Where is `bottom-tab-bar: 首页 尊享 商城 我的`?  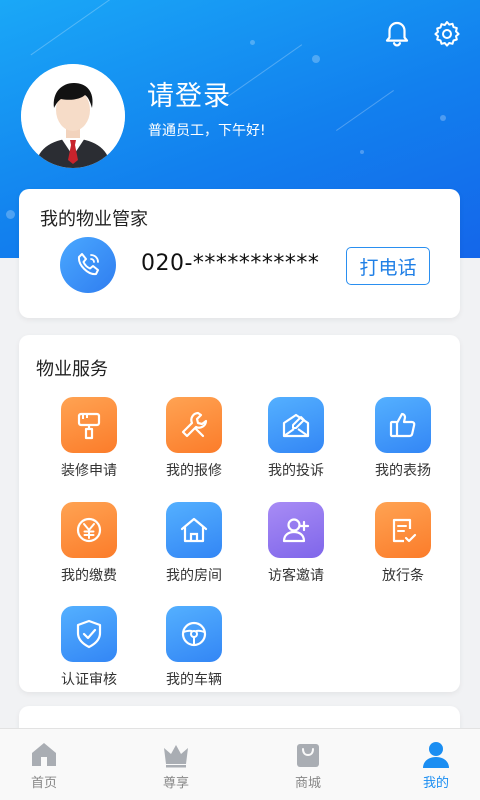 bottom-tab-bar: 首页 尊享 商城 我的 is located at coordinates (240, 764).